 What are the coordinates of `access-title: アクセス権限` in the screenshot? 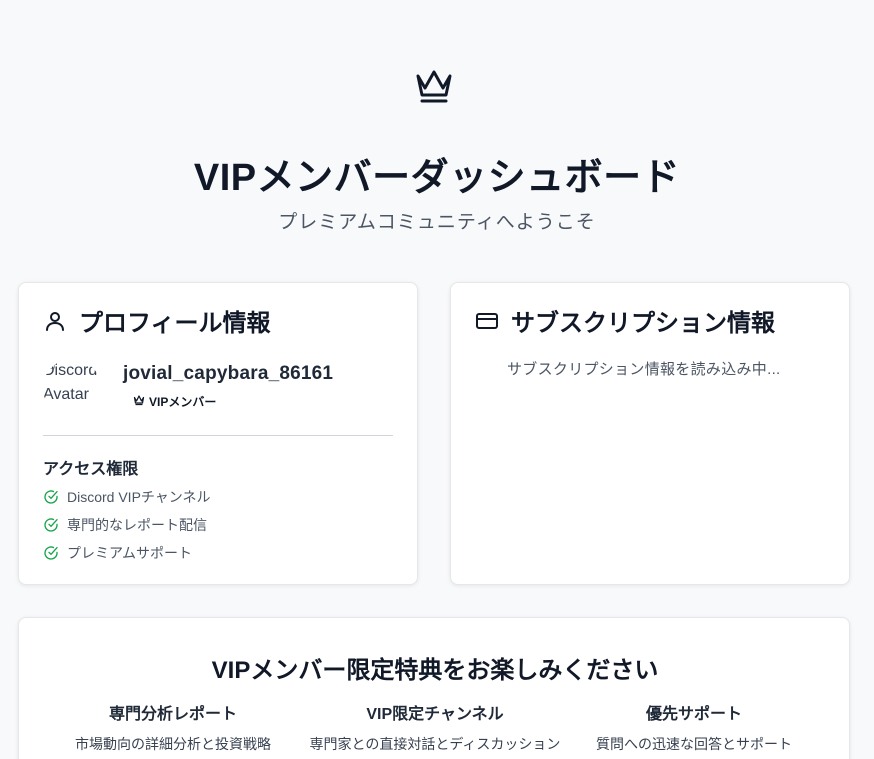 It's located at (91, 469).